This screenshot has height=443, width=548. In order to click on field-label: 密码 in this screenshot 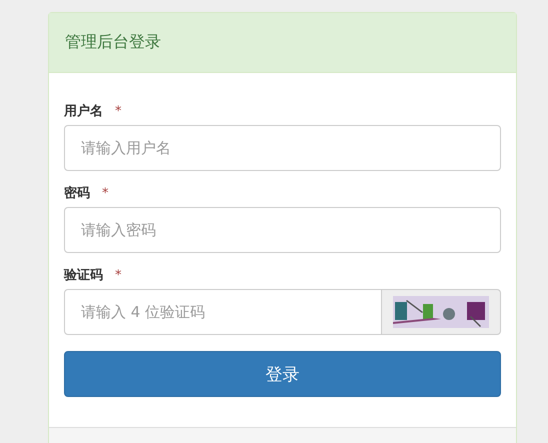, I will do `click(77, 193)`.